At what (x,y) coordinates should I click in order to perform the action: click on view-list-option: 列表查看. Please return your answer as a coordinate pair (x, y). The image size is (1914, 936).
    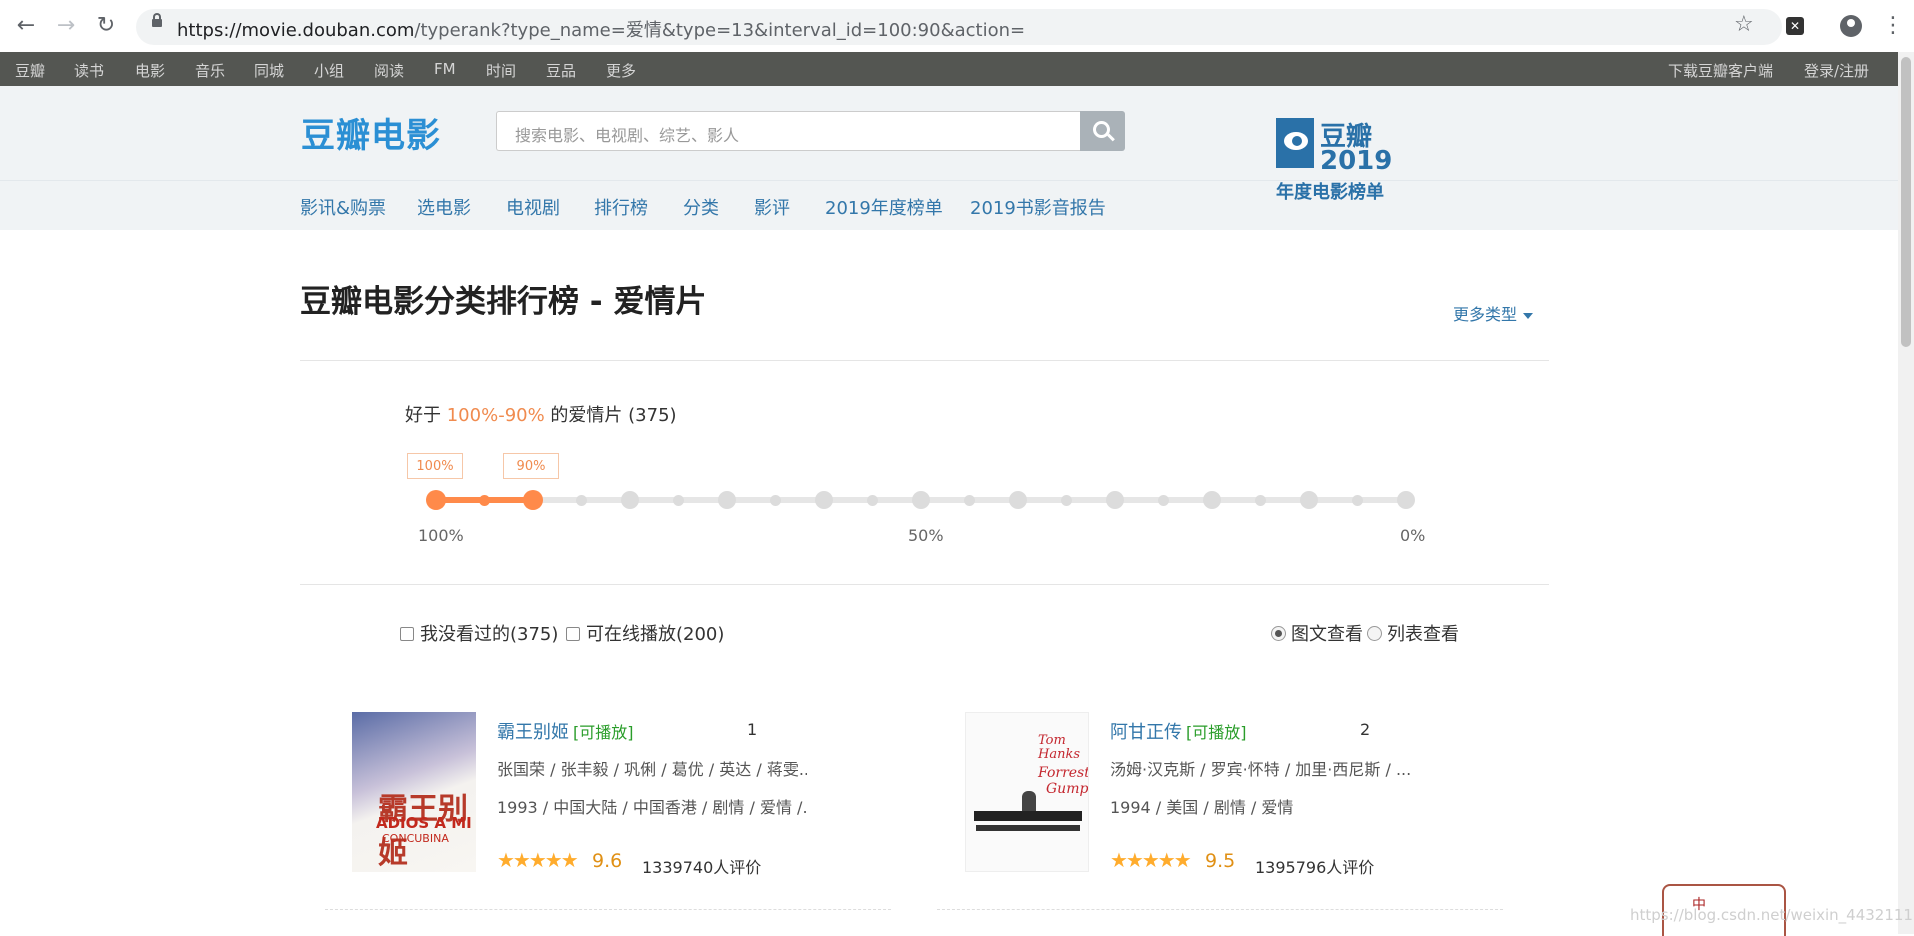
    Looking at the image, I should click on (1413, 633).